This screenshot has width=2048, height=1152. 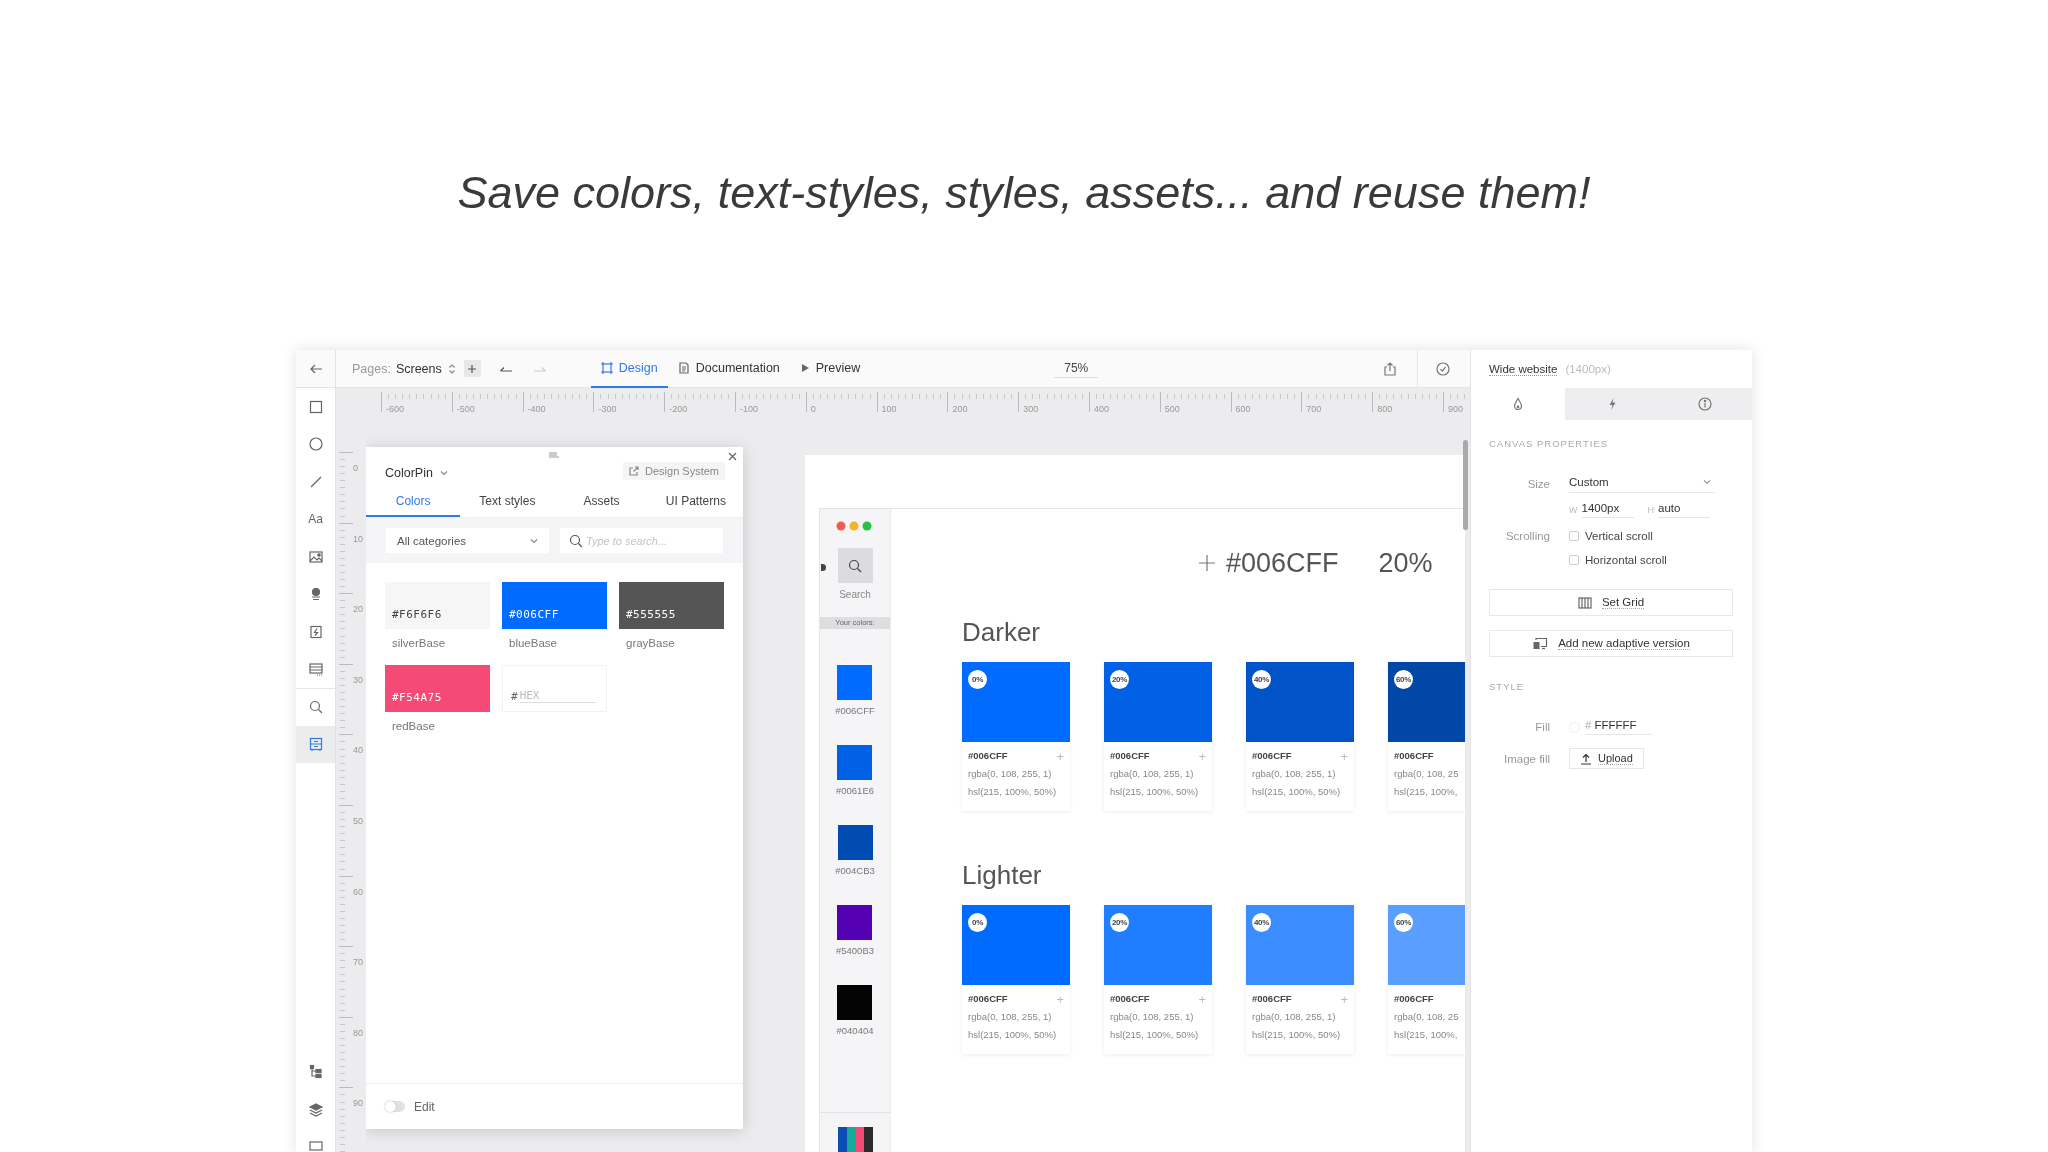 What do you see at coordinates (830, 369) in the screenshot?
I see `mode-tab: Preview` at bounding box center [830, 369].